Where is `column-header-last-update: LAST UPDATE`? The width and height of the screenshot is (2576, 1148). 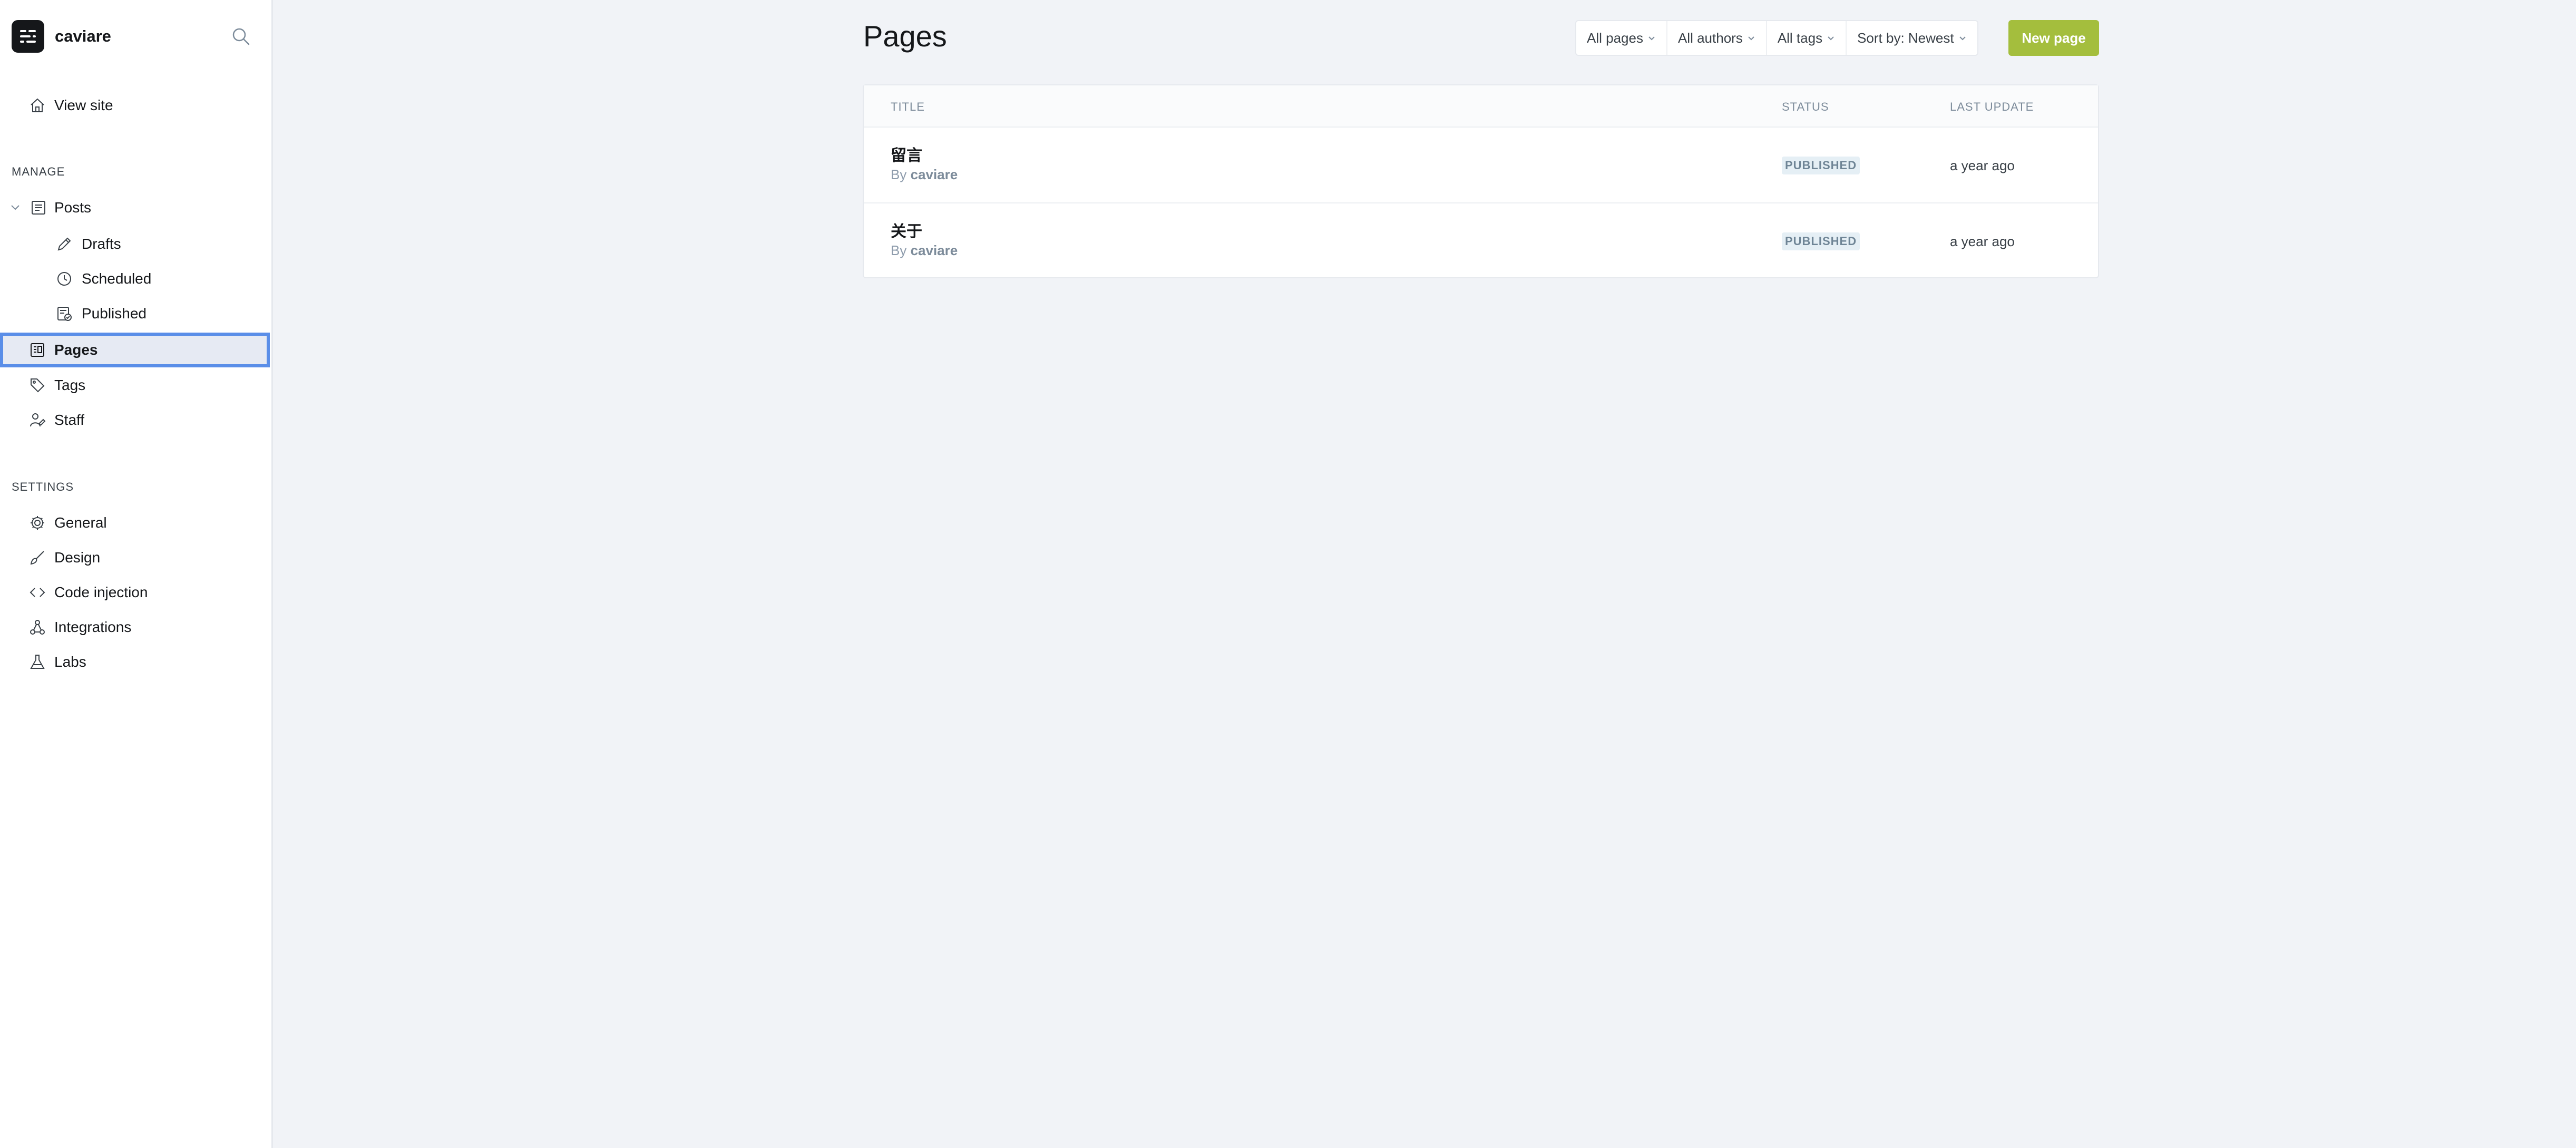 column-header-last-update: LAST UPDATE is located at coordinates (1992, 106).